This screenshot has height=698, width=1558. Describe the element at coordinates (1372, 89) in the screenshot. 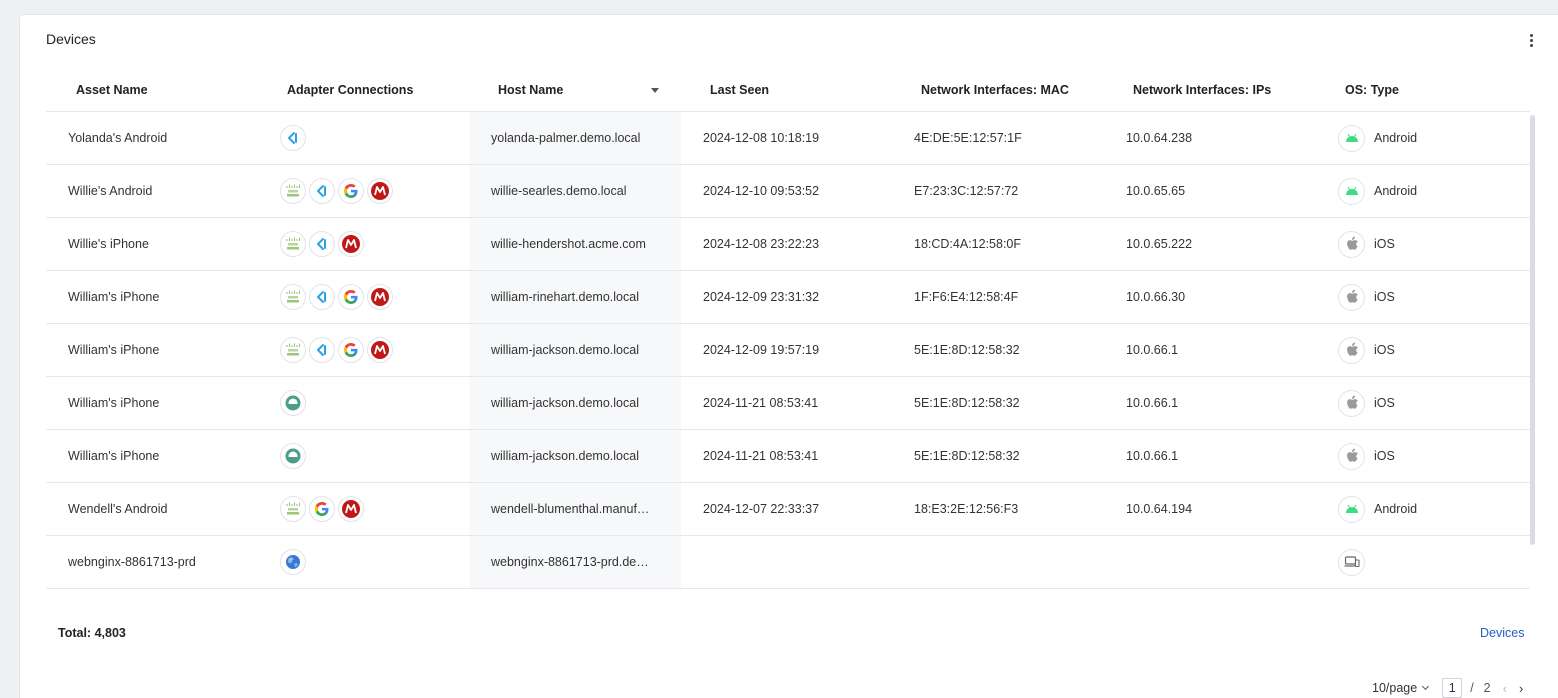

I see `column-header-os-type: OS: Type` at that location.